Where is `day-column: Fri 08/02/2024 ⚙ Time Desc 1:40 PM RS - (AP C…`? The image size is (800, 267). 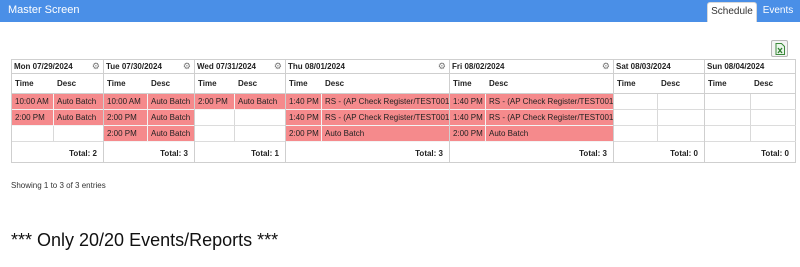
day-column: Fri 08/02/2024 ⚙ Time Desc 1:40 PM RS - (AP C… is located at coordinates (531, 111).